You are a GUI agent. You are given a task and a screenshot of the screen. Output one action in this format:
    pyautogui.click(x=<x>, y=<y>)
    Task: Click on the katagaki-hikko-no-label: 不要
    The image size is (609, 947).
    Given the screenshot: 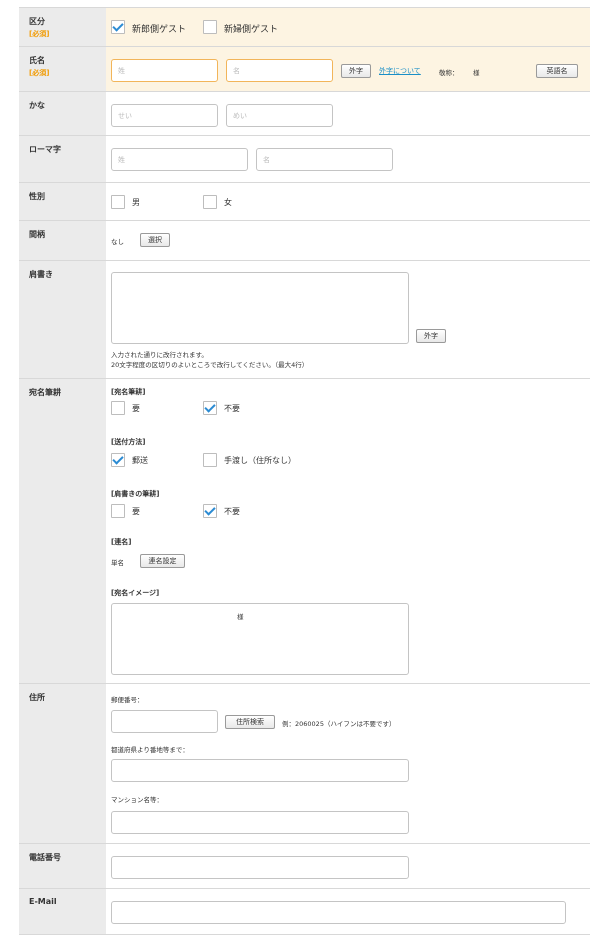 What is the action you would take?
    pyautogui.click(x=232, y=511)
    